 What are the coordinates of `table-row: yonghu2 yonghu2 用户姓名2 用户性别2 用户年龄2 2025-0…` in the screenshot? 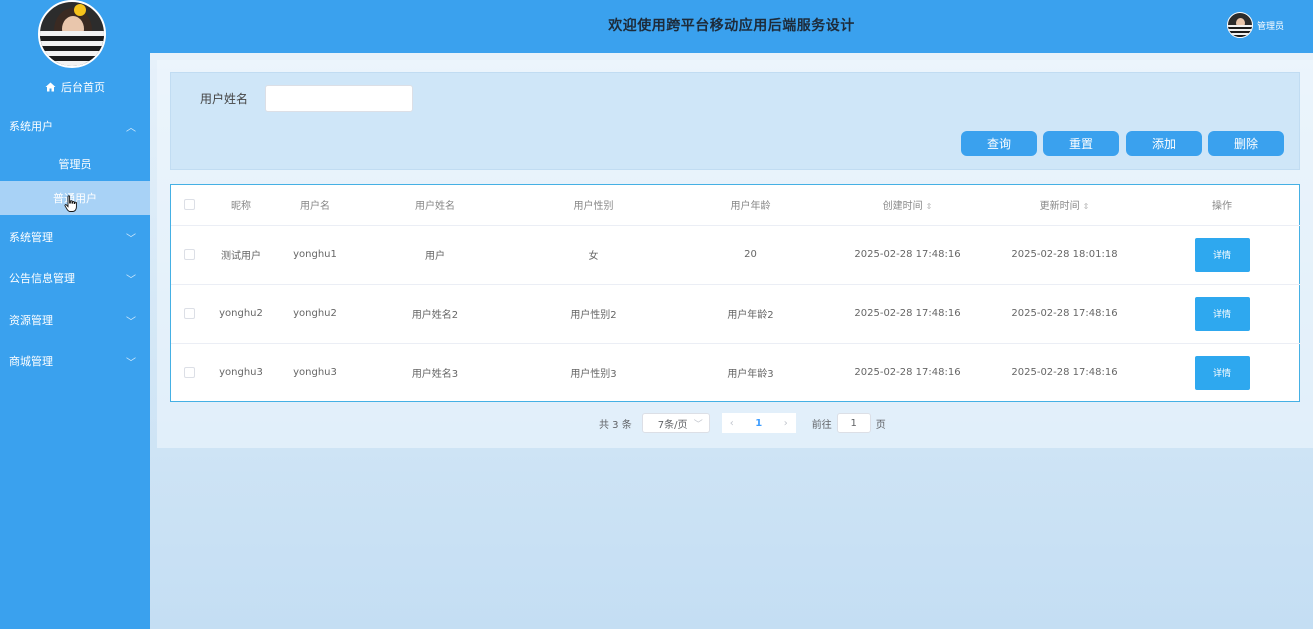 It's located at (736, 314).